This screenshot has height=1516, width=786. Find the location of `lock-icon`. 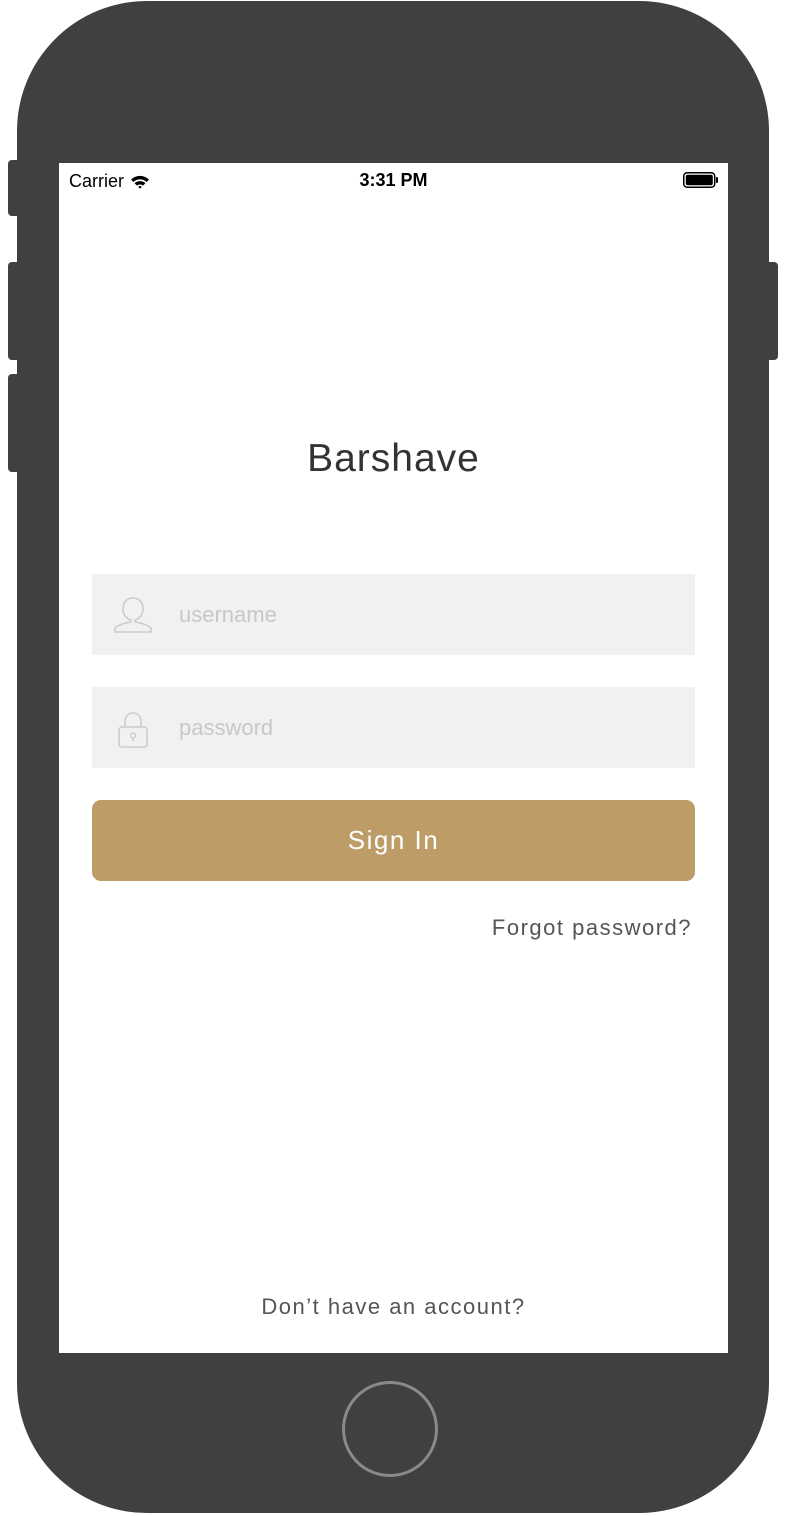

lock-icon is located at coordinates (133, 730).